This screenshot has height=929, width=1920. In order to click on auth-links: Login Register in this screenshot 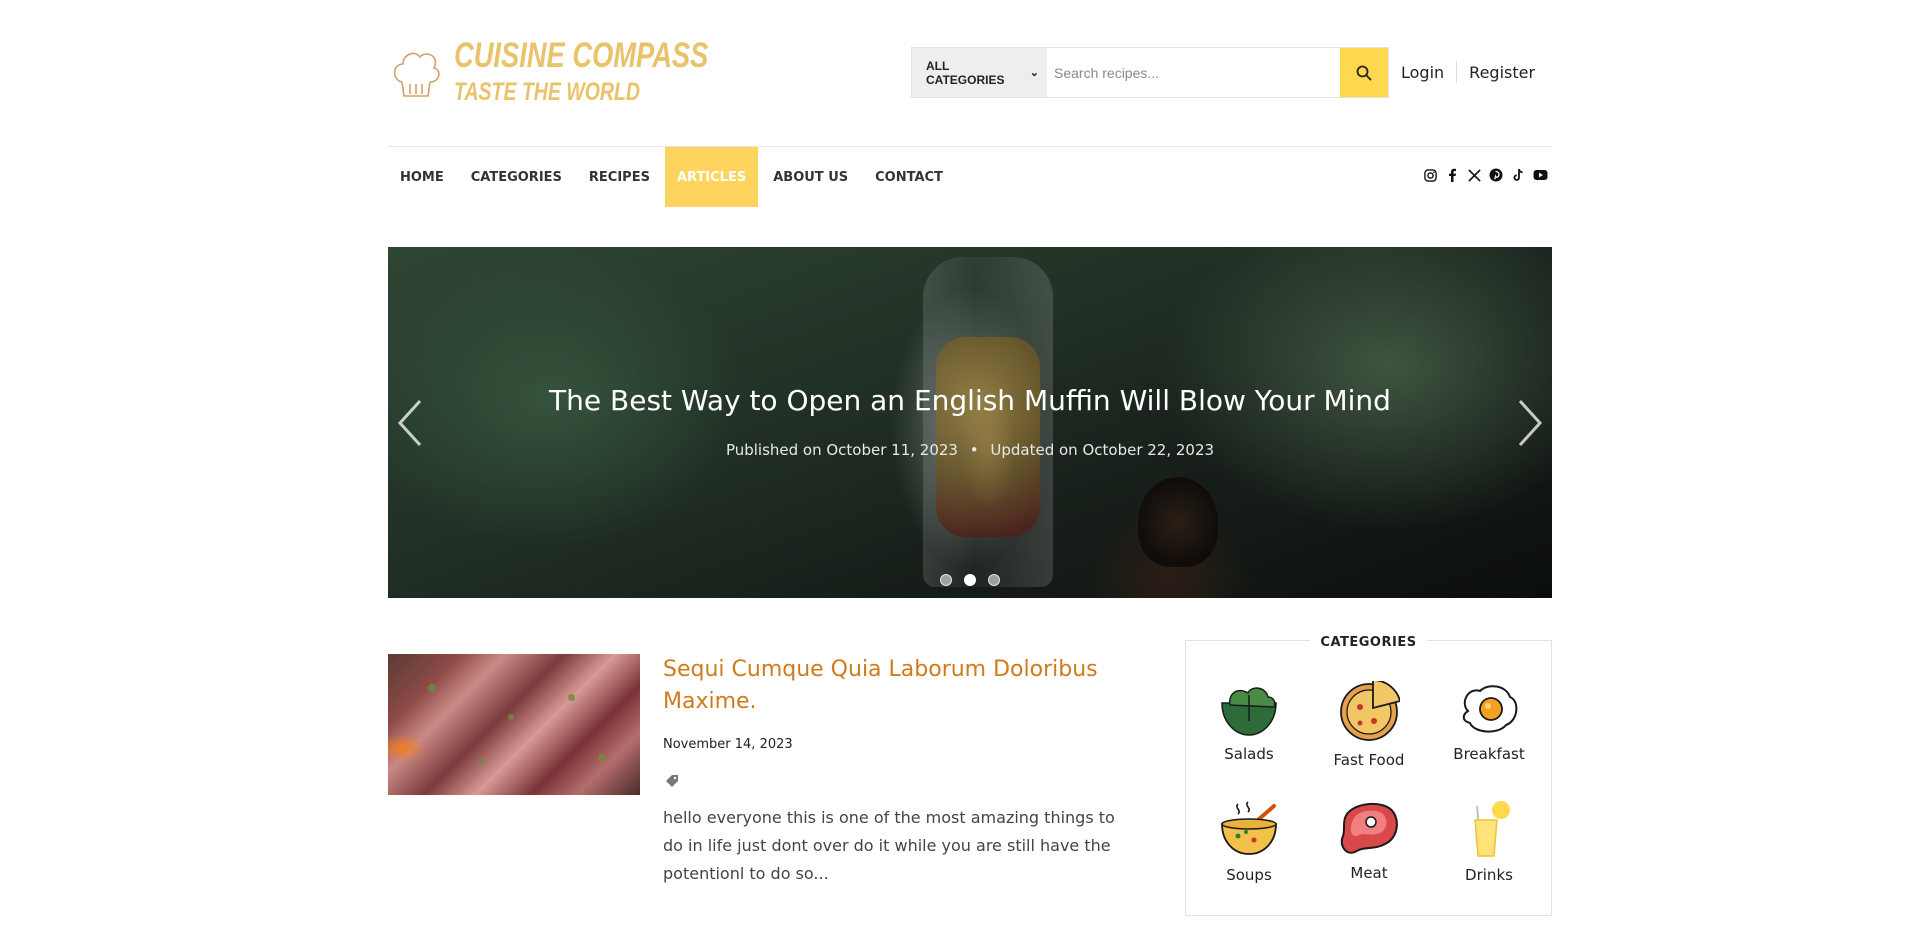, I will do `click(1468, 72)`.